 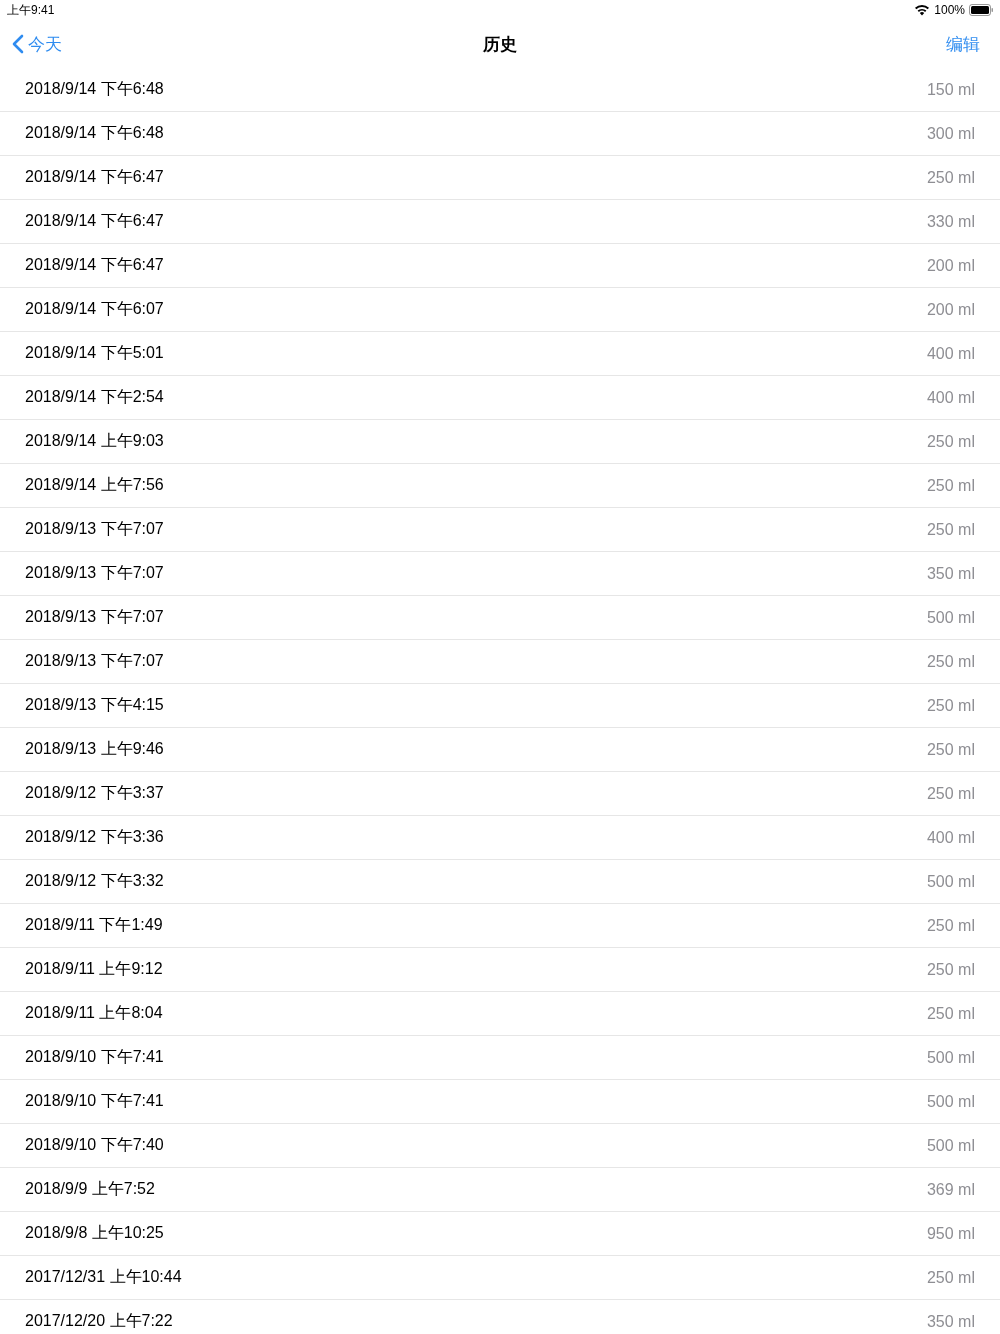 I want to click on entry-amount: 150 ml, so click(x=950, y=89).